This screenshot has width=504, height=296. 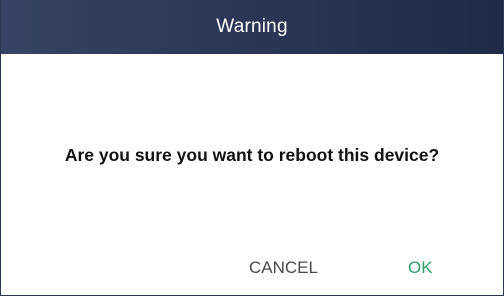 I want to click on cancel-button: CANCEL, so click(x=283, y=268).